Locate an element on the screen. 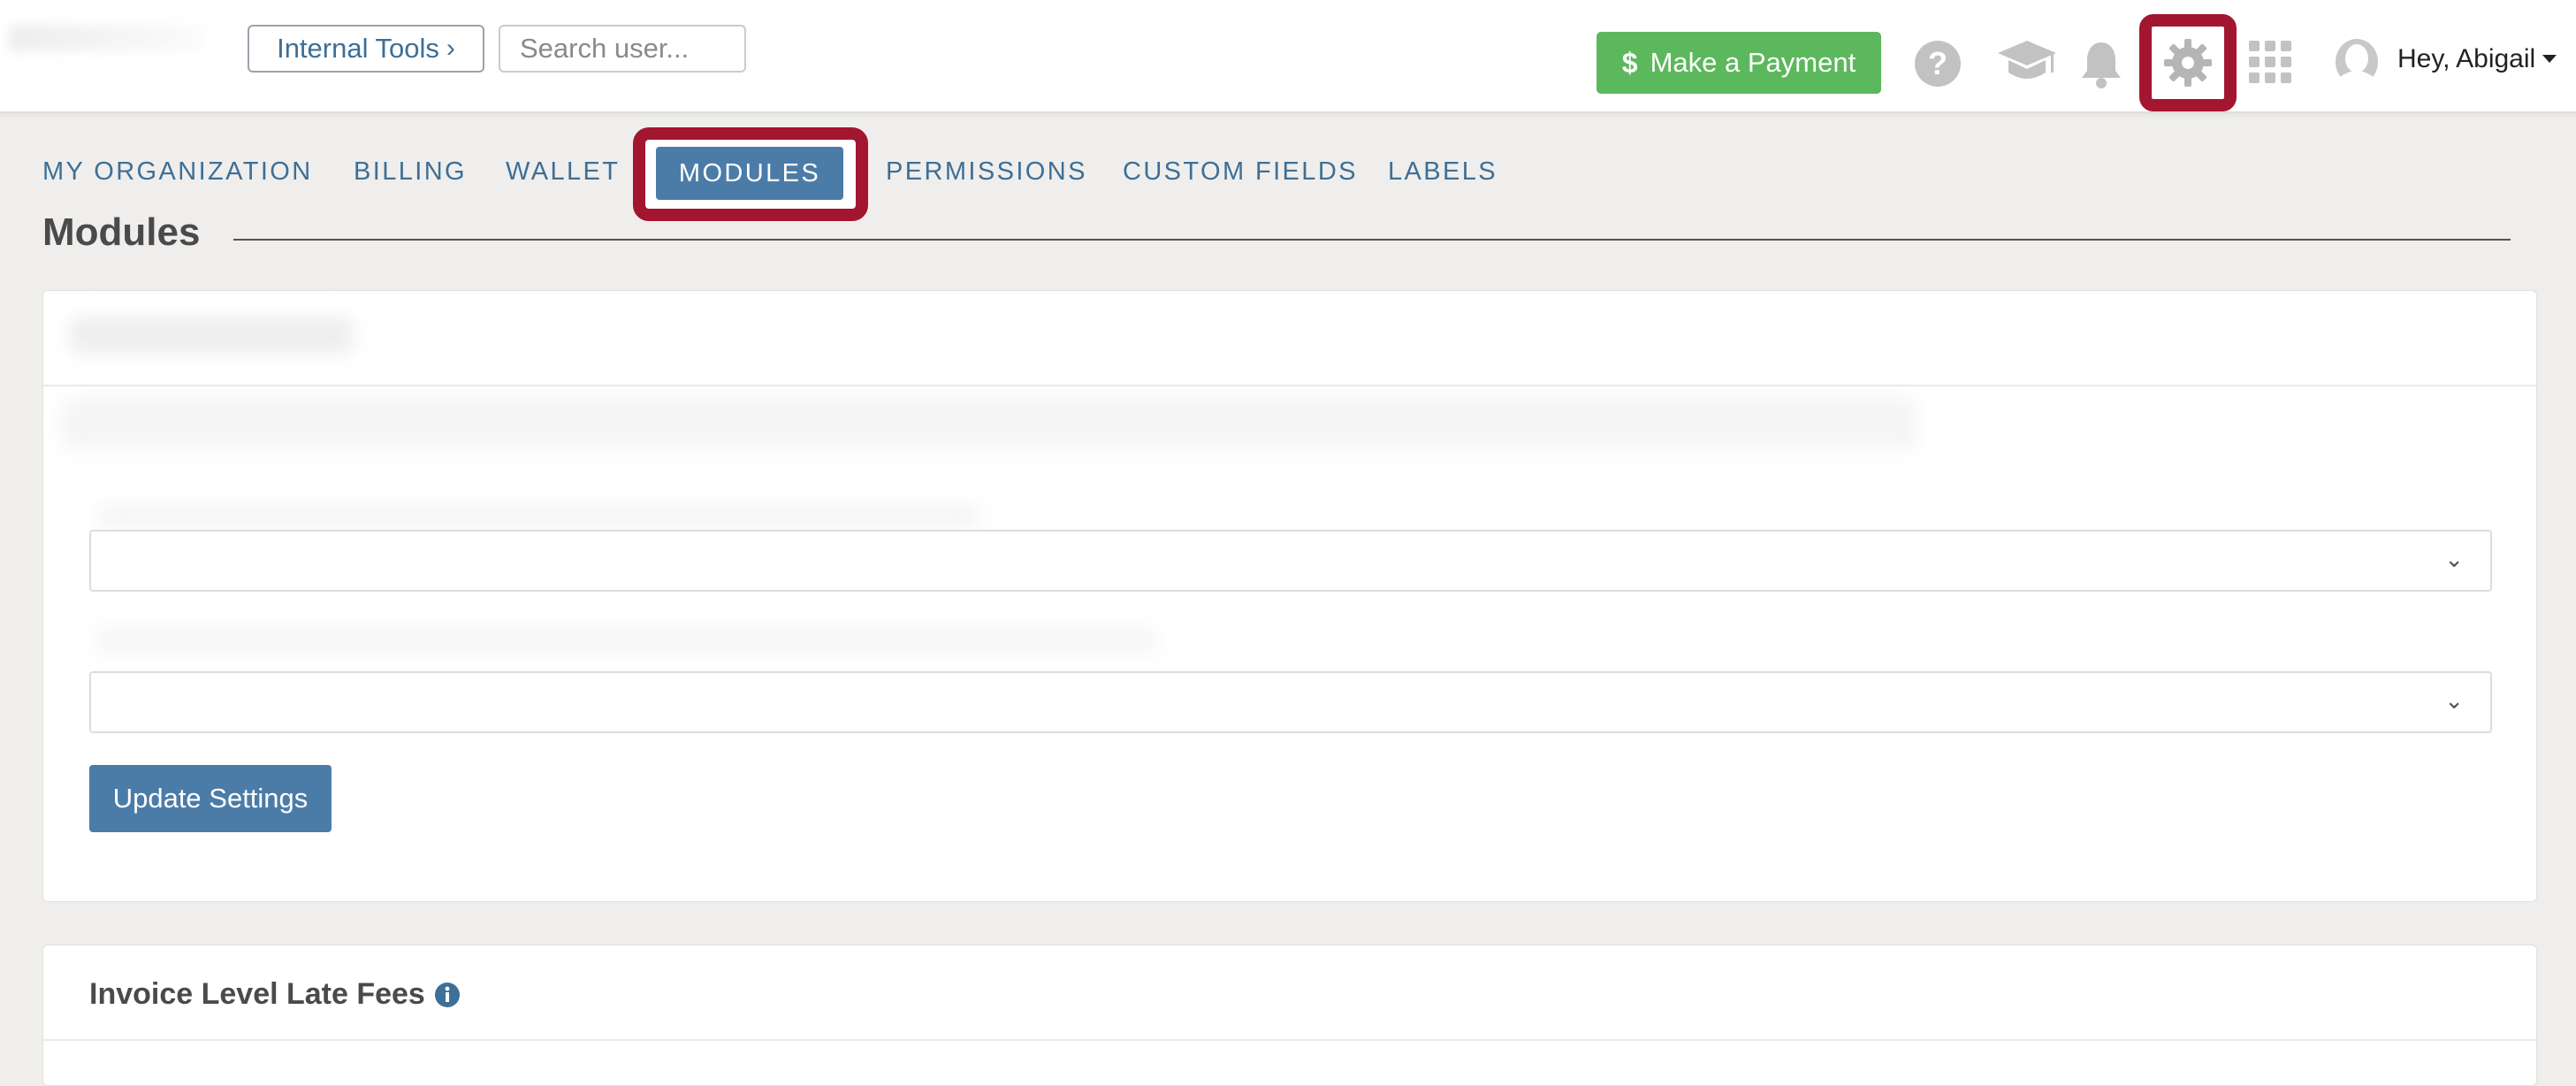 Image resolution: width=2576 pixels, height=1086 pixels. make-payment-button: $ Make a Payment is located at coordinates (1739, 63).